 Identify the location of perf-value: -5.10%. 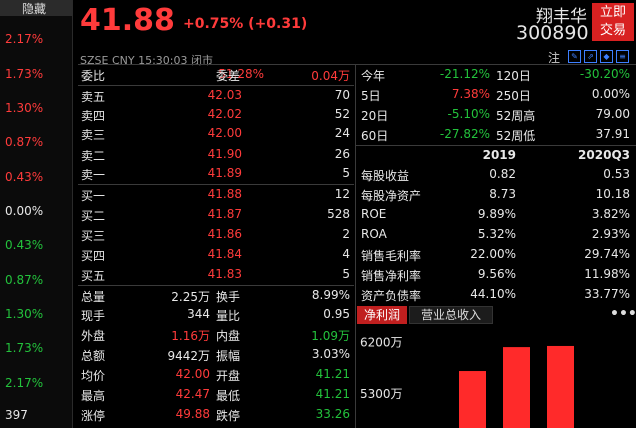
(468, 114).